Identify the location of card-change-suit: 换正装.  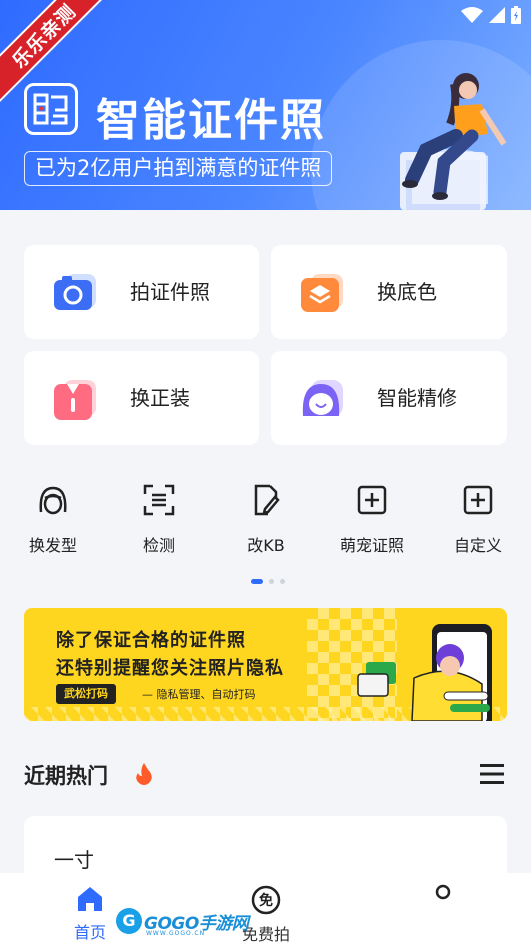
(141, 398).